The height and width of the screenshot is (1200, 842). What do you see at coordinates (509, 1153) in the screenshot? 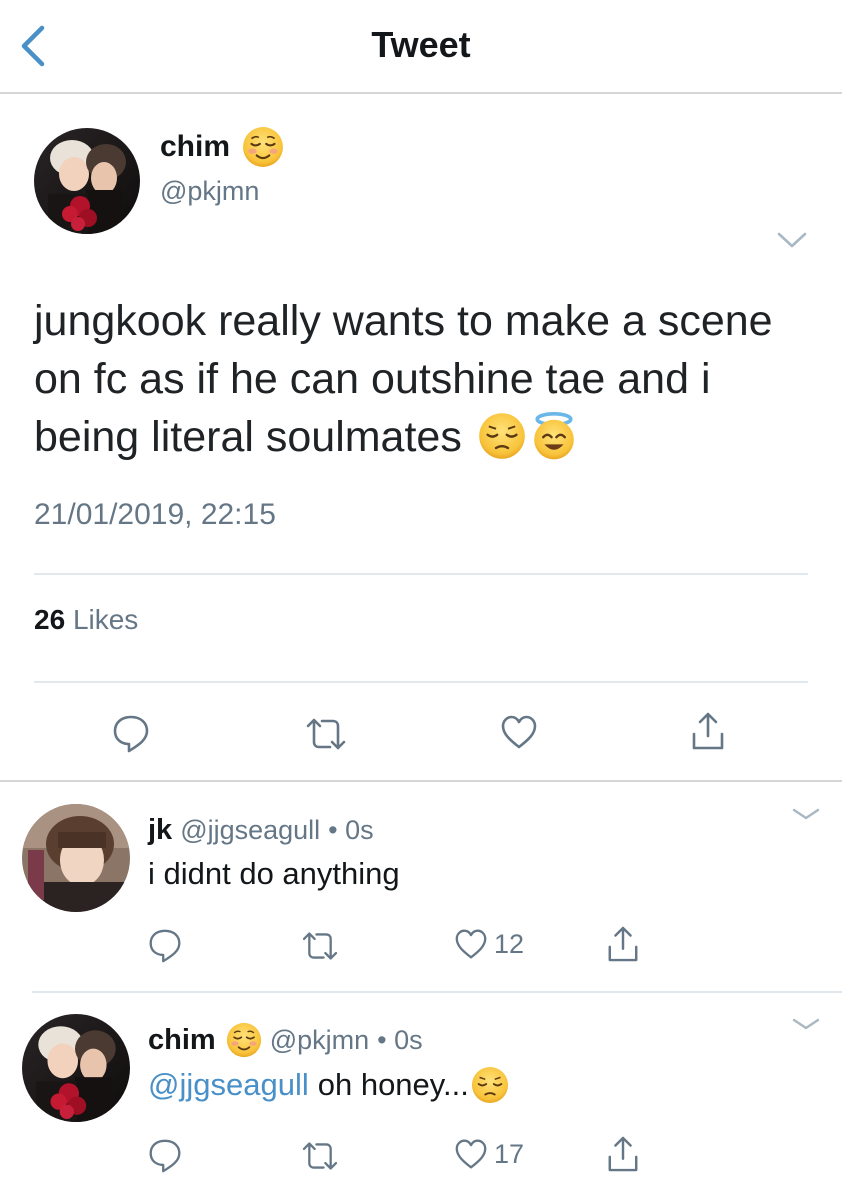
I see `like-count: 17` at bounding box center [509, 1153].